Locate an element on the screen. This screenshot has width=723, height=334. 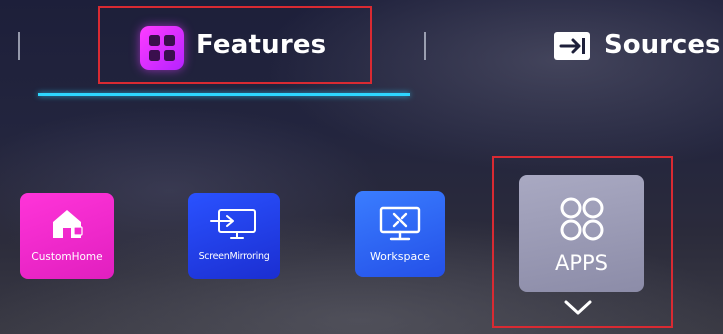
features-grid-icon is located at coordinates (162, 48).